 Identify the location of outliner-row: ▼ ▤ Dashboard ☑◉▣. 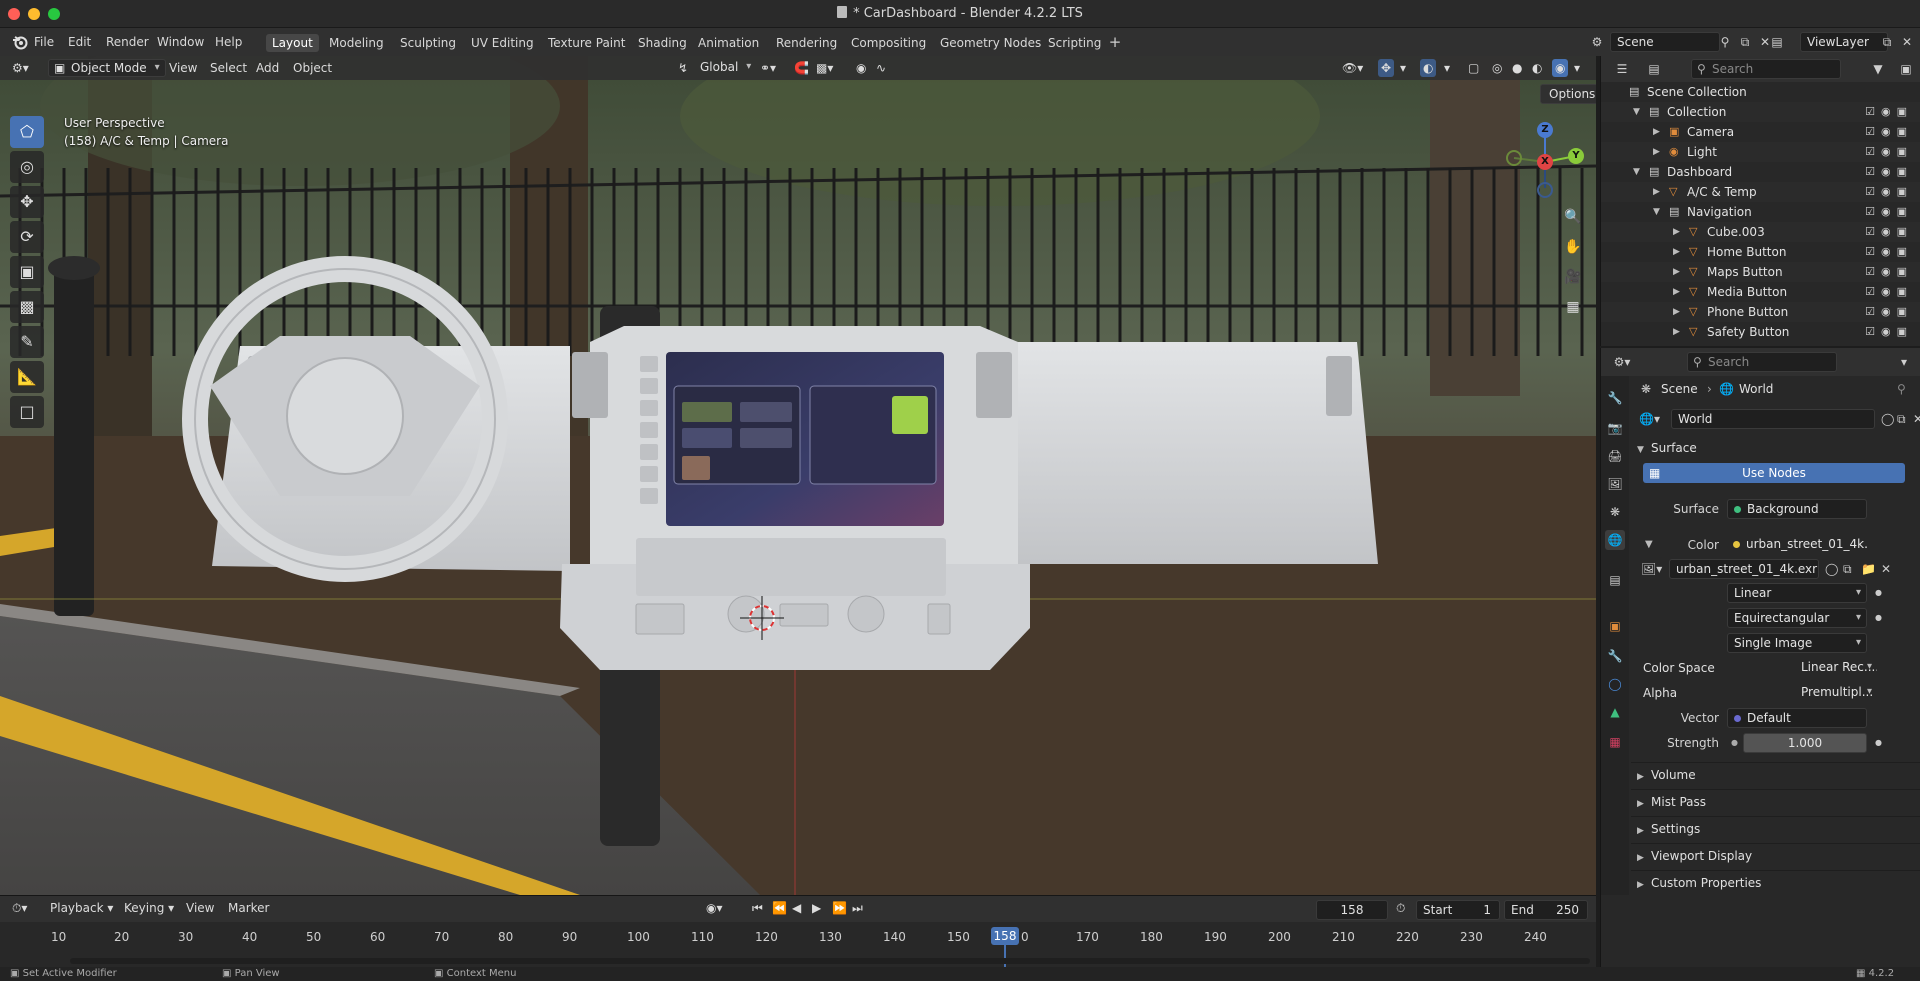
(1760, 172).